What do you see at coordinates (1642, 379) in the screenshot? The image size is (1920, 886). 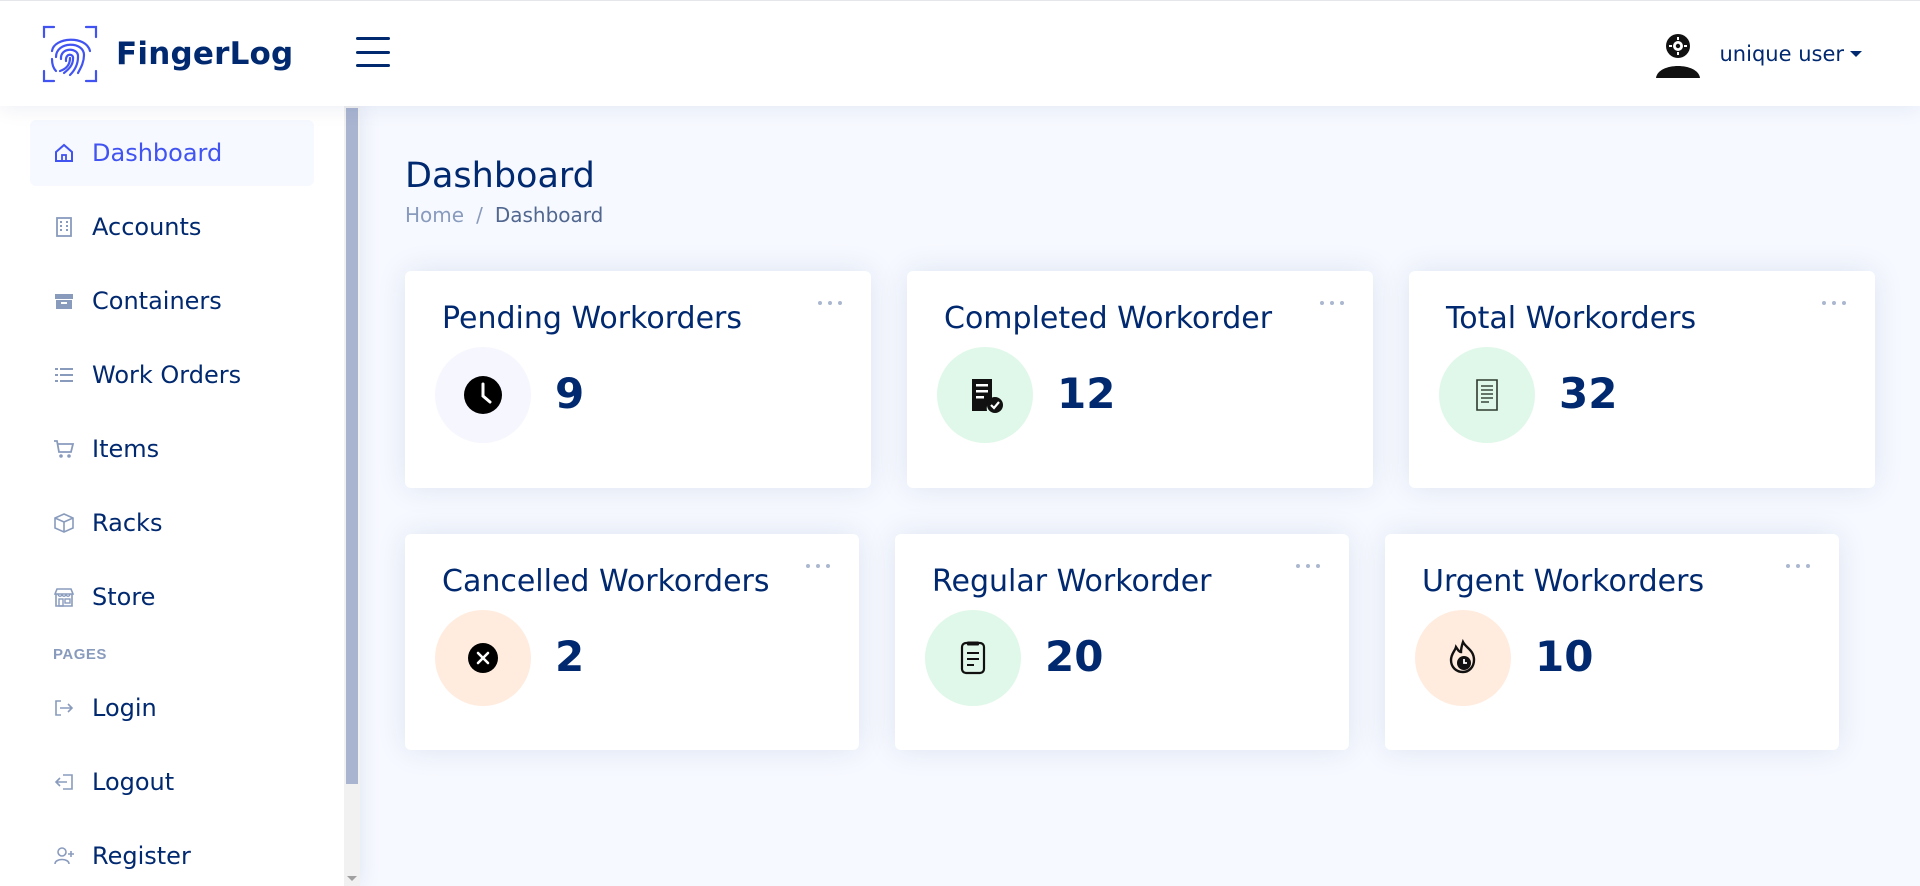 I see `total-workorders-card: Total Workorders 32` at bounding box center [1642, 379].